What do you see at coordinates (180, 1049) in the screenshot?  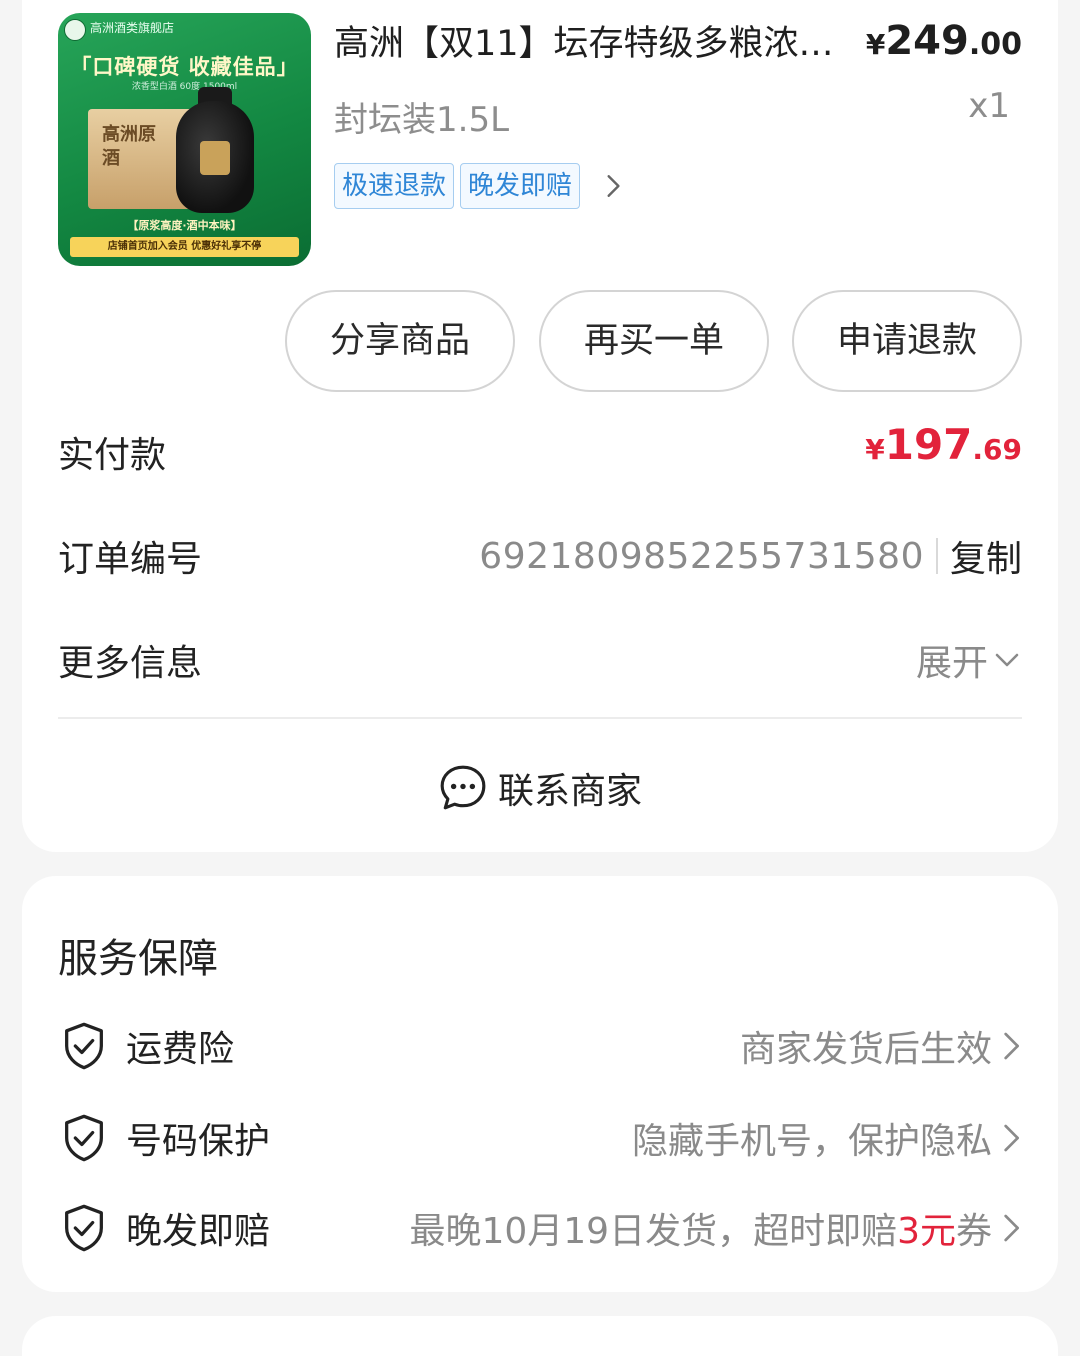 I see `service-name: 运费险` at bounding box center [180, 1049].